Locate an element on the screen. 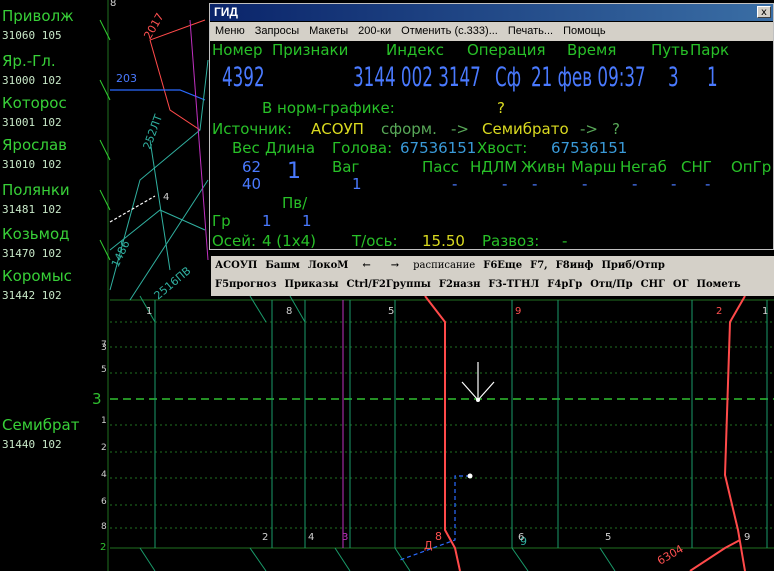  weight-label: Вес is located at coordinates (246, 148).